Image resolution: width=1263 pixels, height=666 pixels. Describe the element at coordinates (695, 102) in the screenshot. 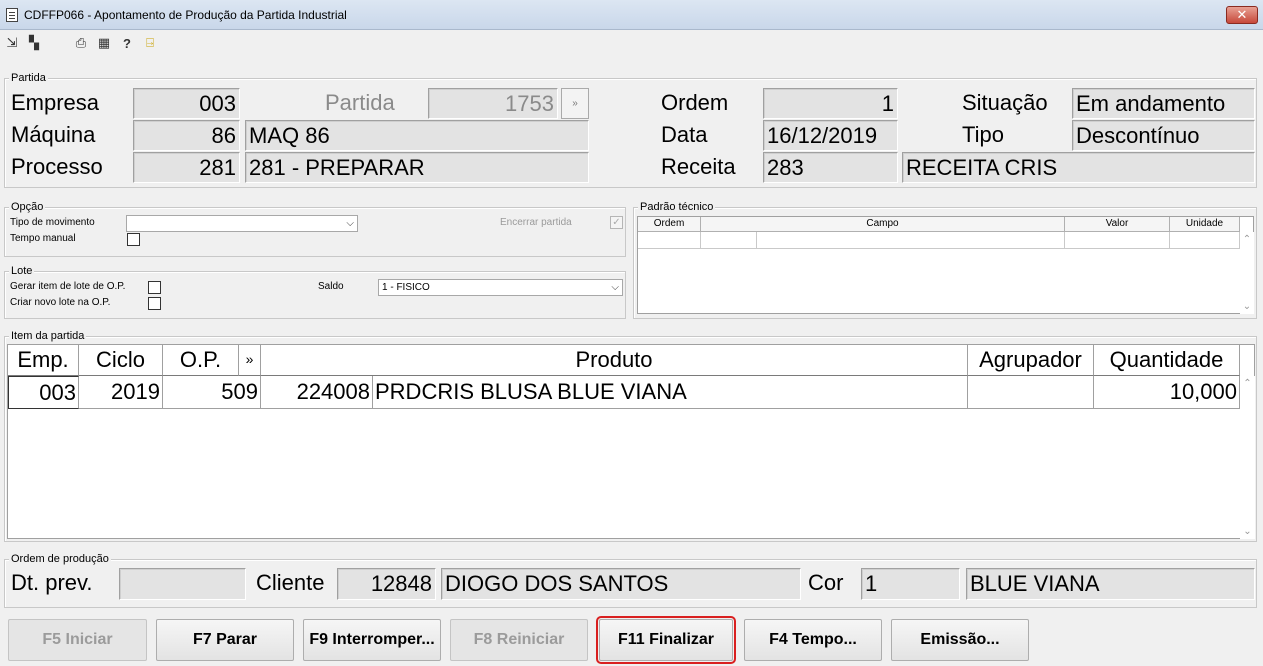

I see `ordem-label: Ordem` at that location.